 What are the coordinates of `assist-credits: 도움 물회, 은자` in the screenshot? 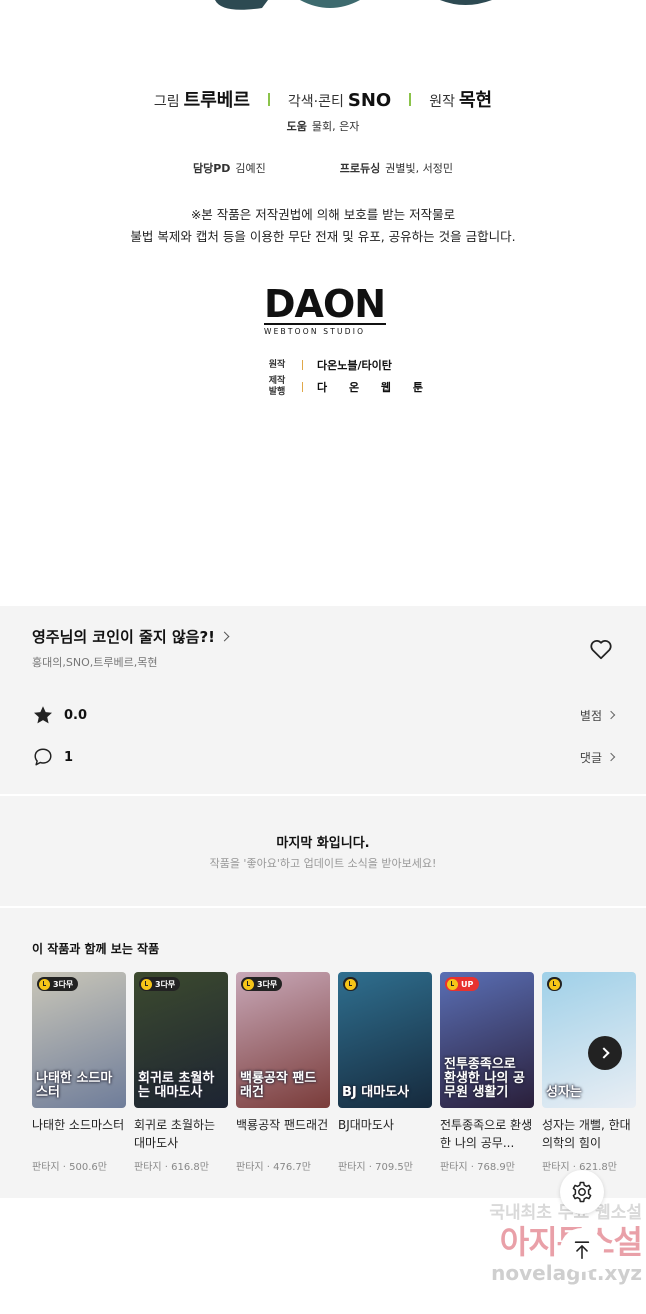 It's located at (323, 126).